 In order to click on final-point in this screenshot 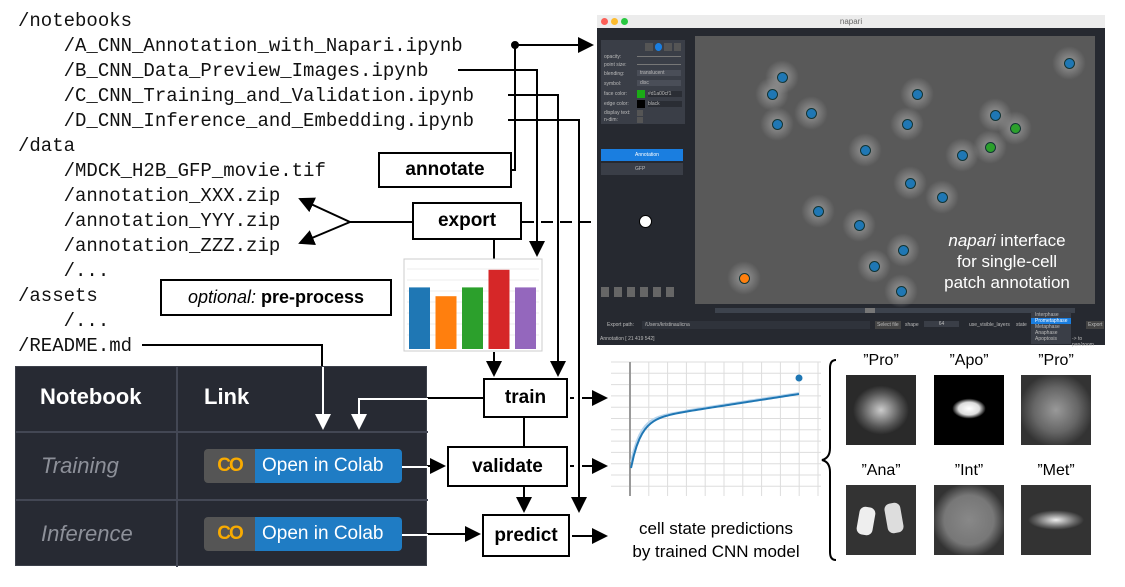, I will do `click(799, 378)`.